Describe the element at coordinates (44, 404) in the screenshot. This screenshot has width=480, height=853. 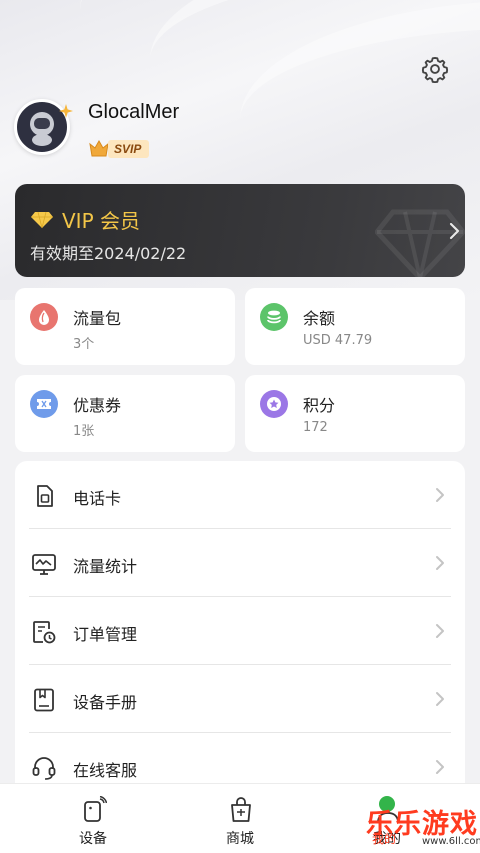
I see `coupon-icon` at that location.